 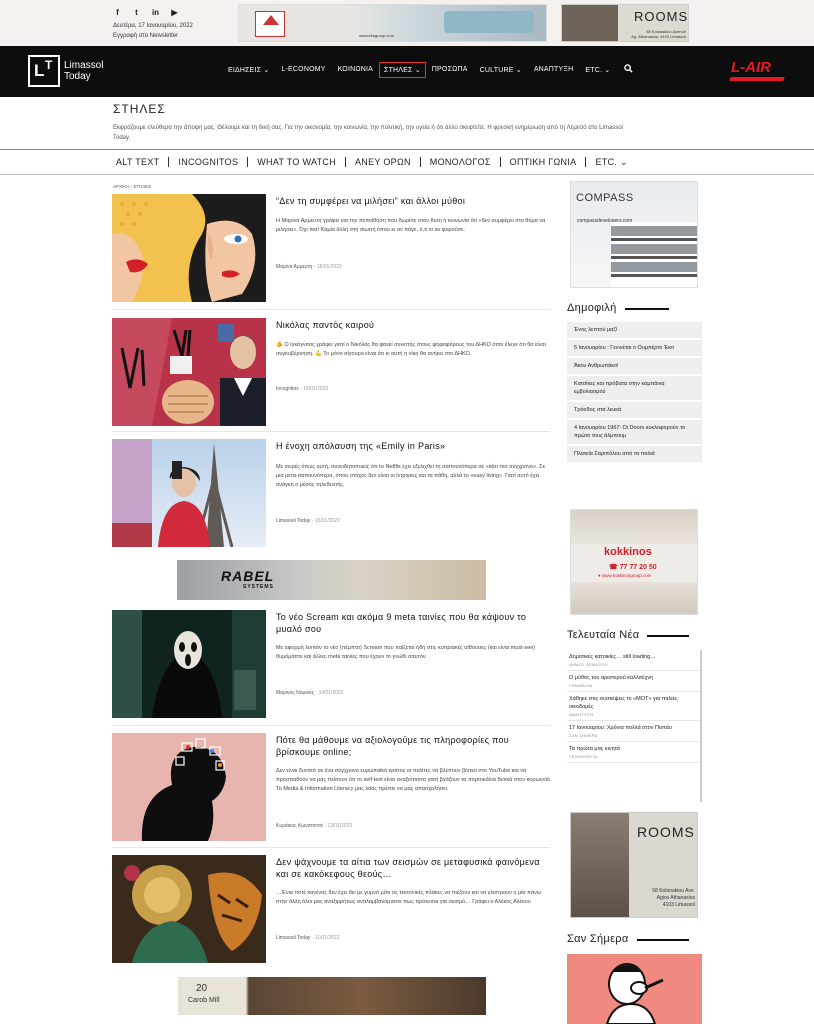 What do you see at coordinates (297, 162) in the screenshot?
I see `subnav-item-what-to-watch: WHAT TO WATCH` at bounding box center [297, 162].